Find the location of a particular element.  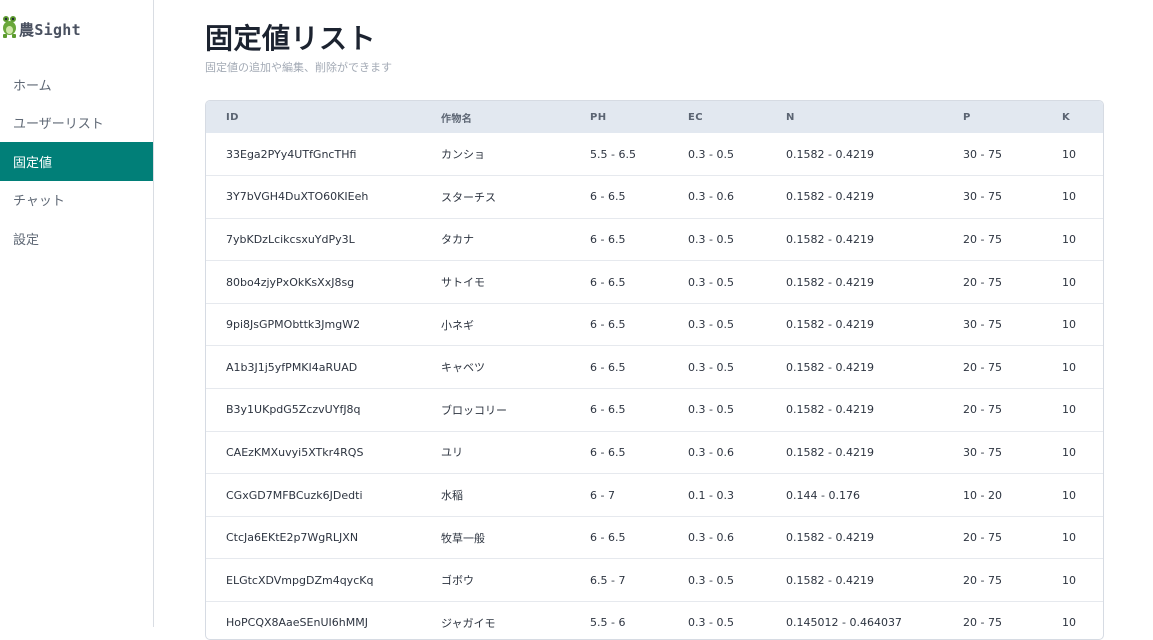

cell-n: 0.144 - 0.176 is located at coordinates (823, 495).